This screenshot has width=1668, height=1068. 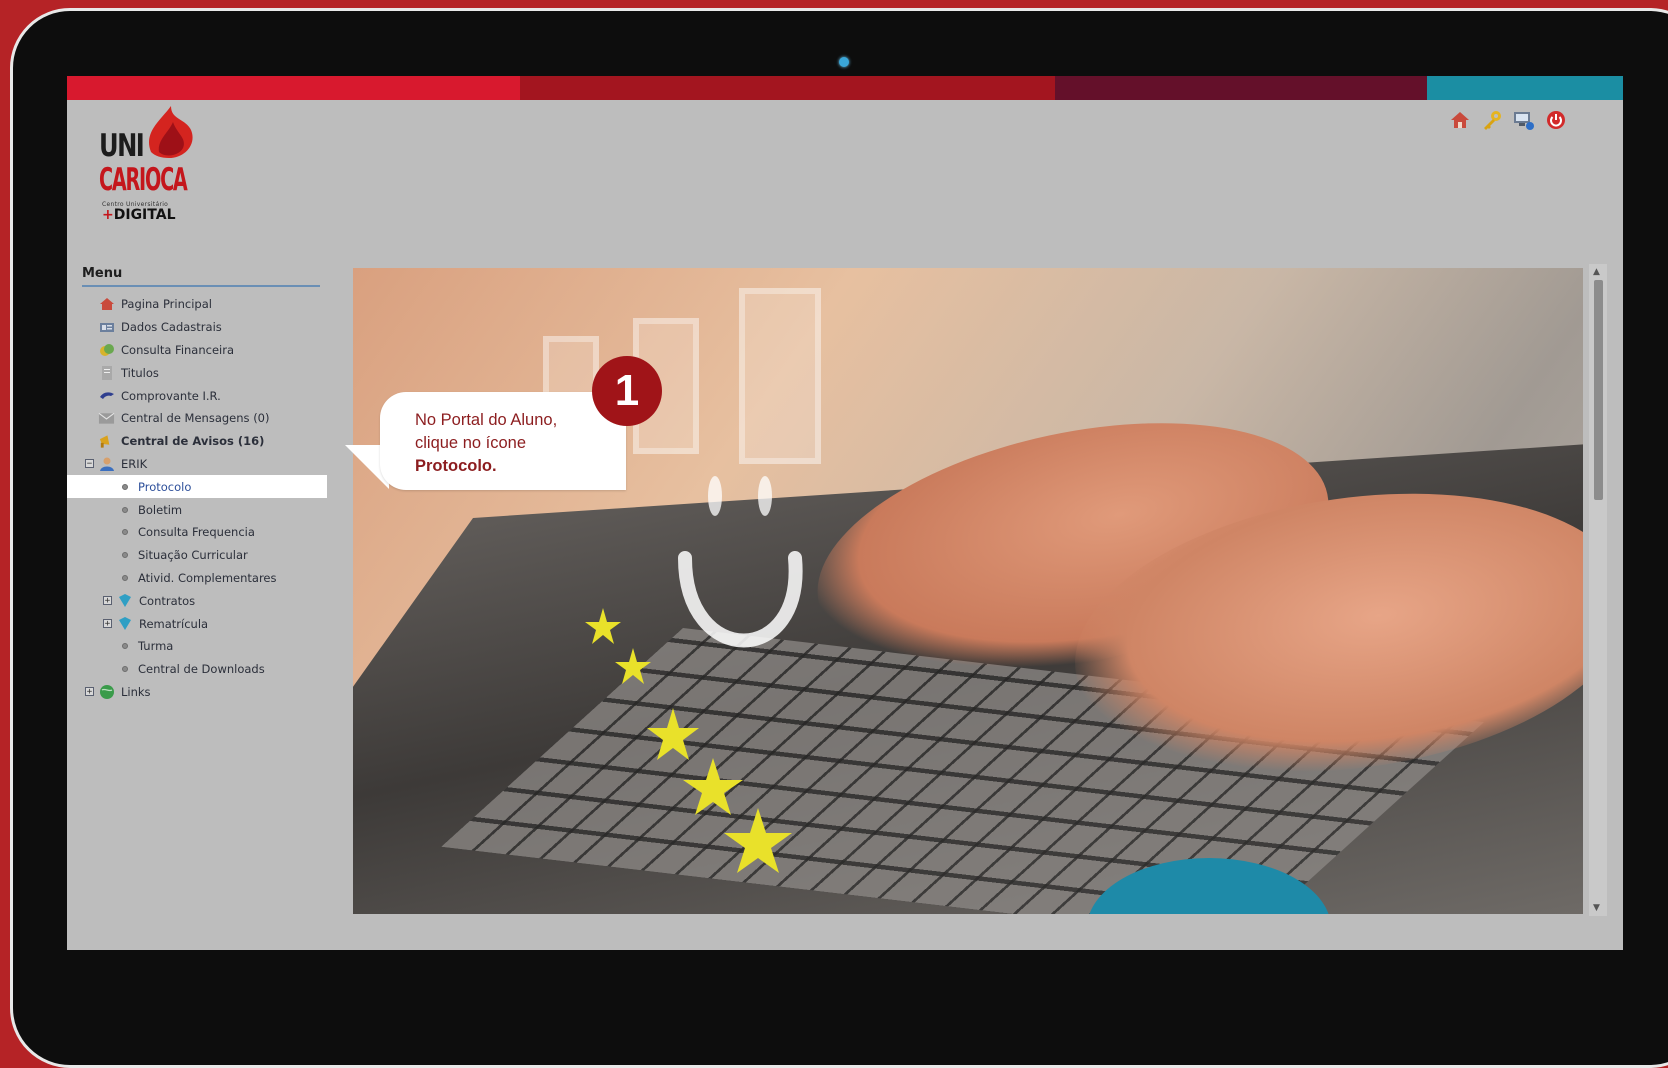 I want to click on power-icon, so click(x=1556, y=120).